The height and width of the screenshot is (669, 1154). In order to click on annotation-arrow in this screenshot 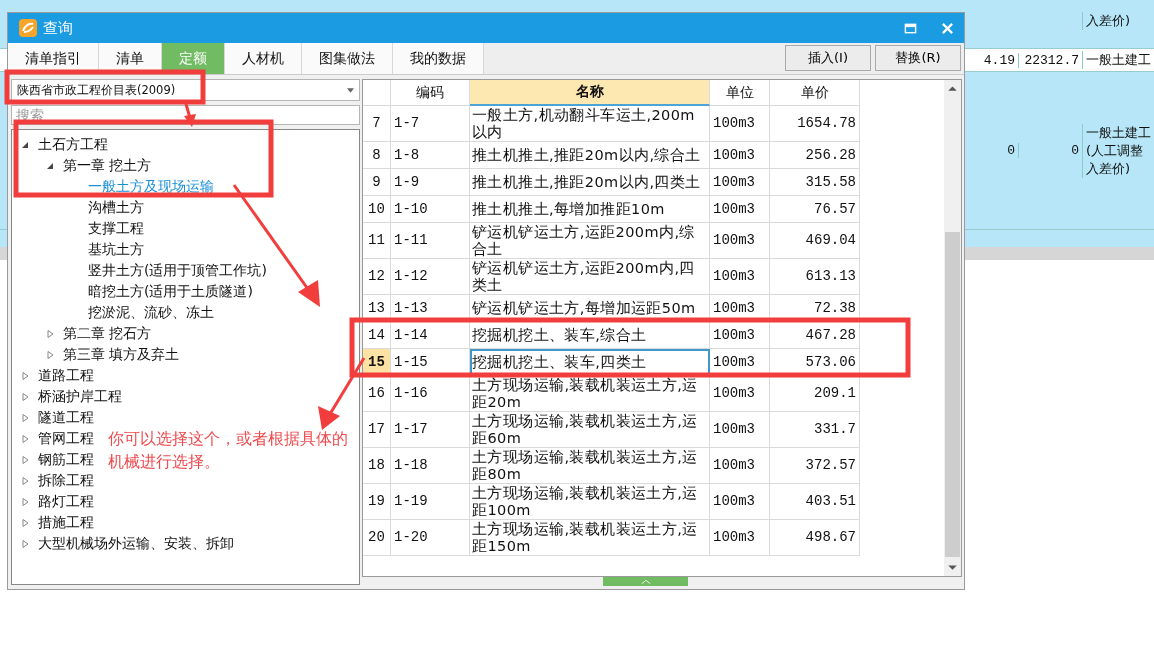, I will do `click(190, 115)`.